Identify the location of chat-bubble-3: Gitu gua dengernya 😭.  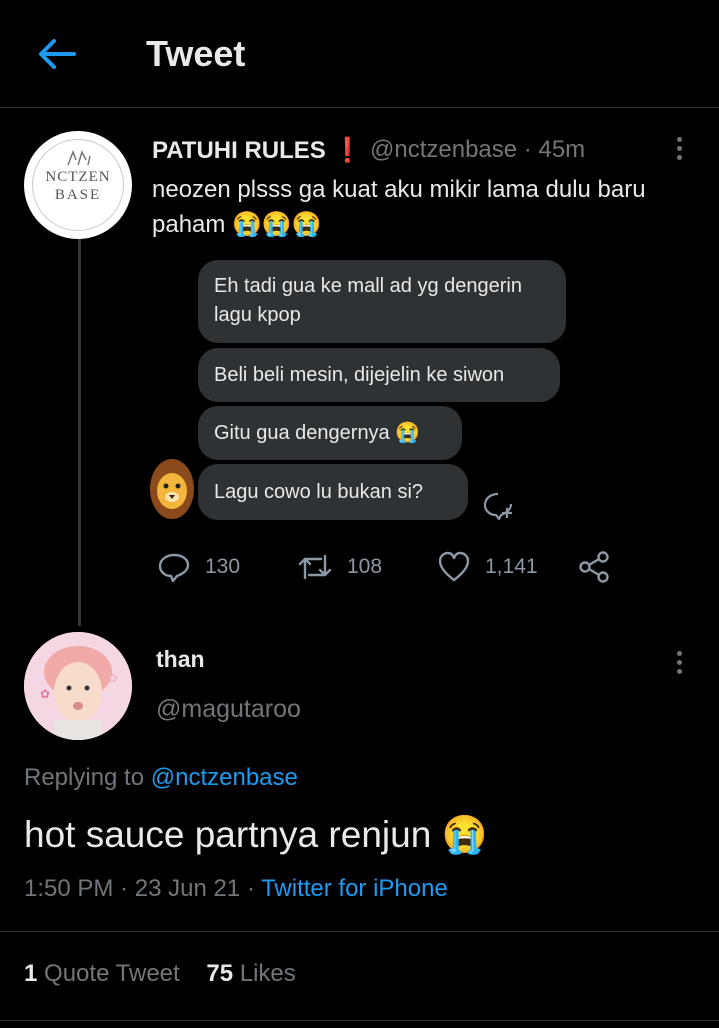
(330, 433).